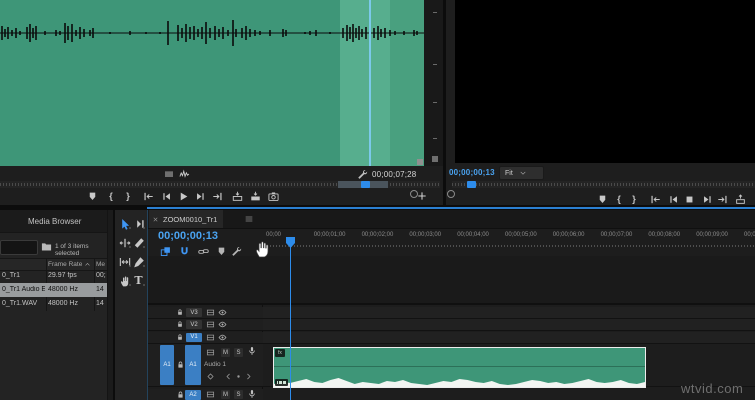 The width and height of the screenshot is (755, 400). I want to click on pen-tool, so click(138, 261).